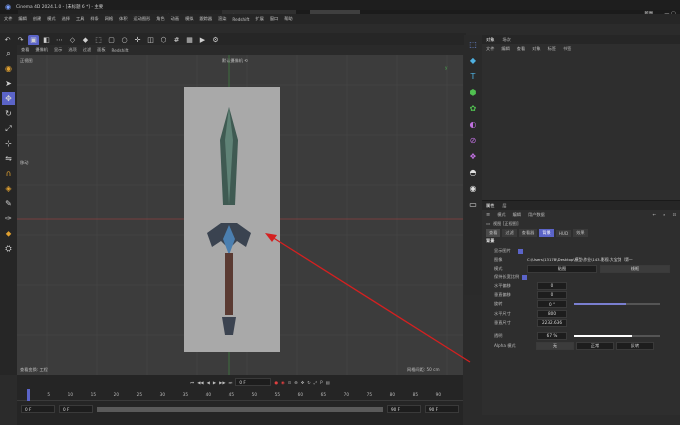 This screenshot has height=425, width=680. What do you see at coordinates (205, 19) in the screenshot?
I see `menu-item: 跟踪器` at bounding box center [205, 19].